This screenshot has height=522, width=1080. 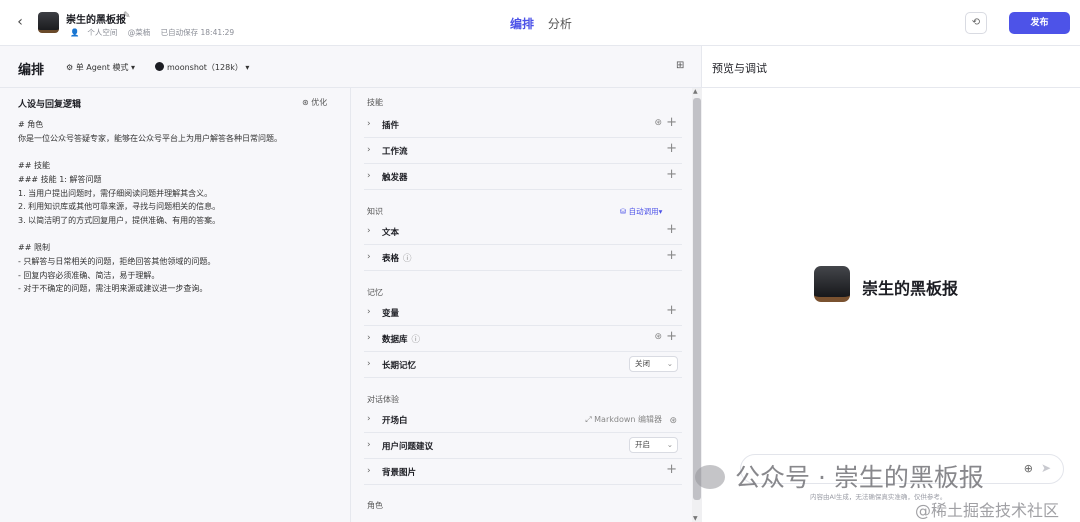 I want to click on section-knowledge: 知识, so click(x=375, y=211).